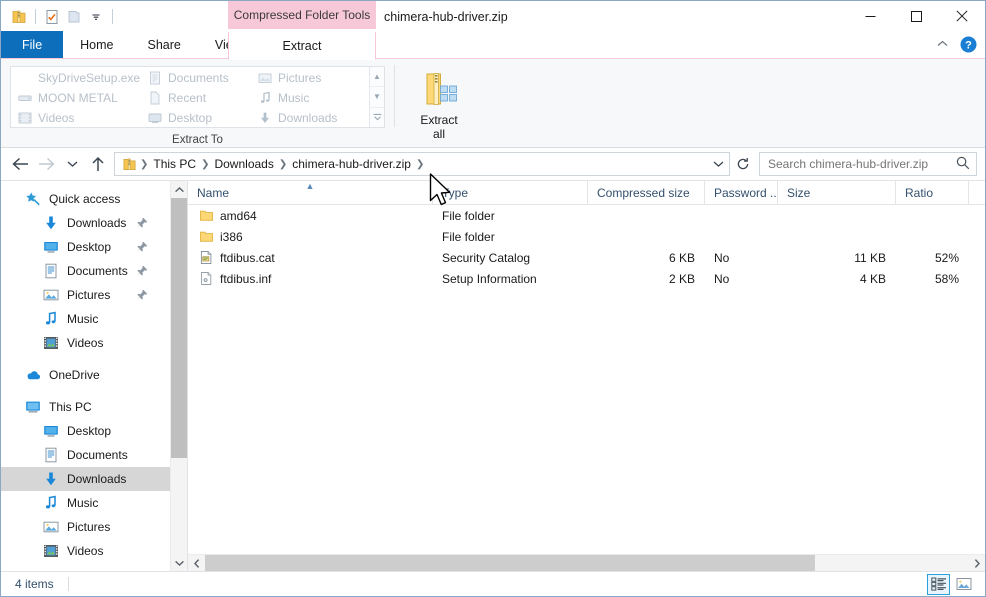  What do you see at coordinates (78, 98) in the screenshot?
I see `gallery-item-moon-metal: MOON METAL` at bounding box center [78, 98].